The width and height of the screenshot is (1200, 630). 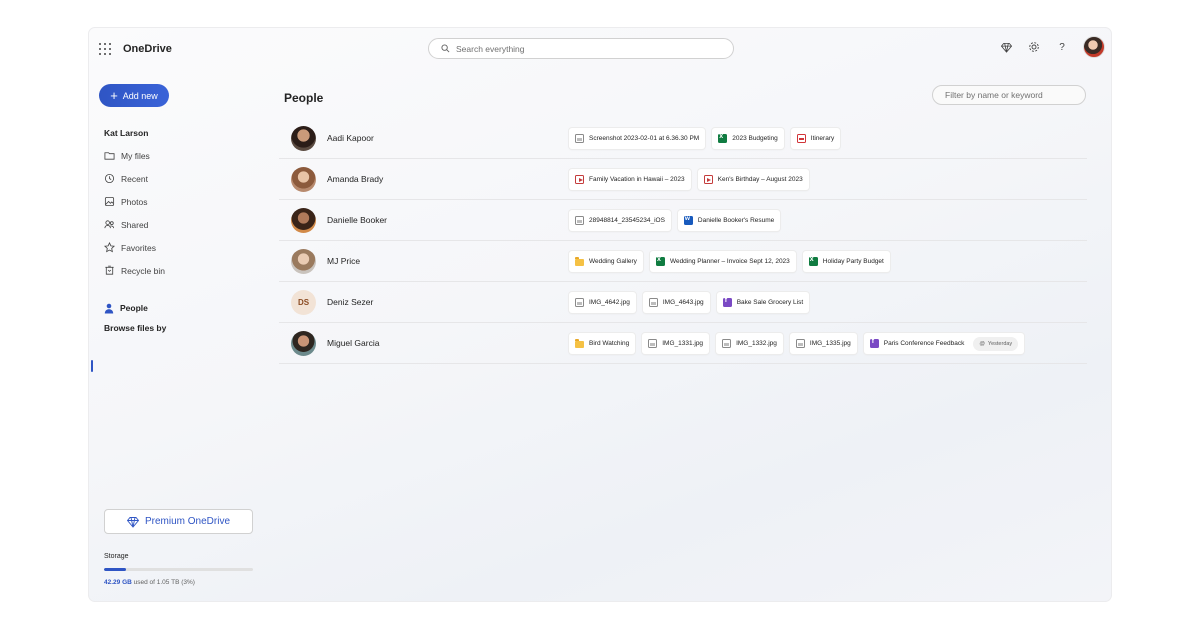 I want to click on sidebar-item-people: People, so click(x=126, y=308).